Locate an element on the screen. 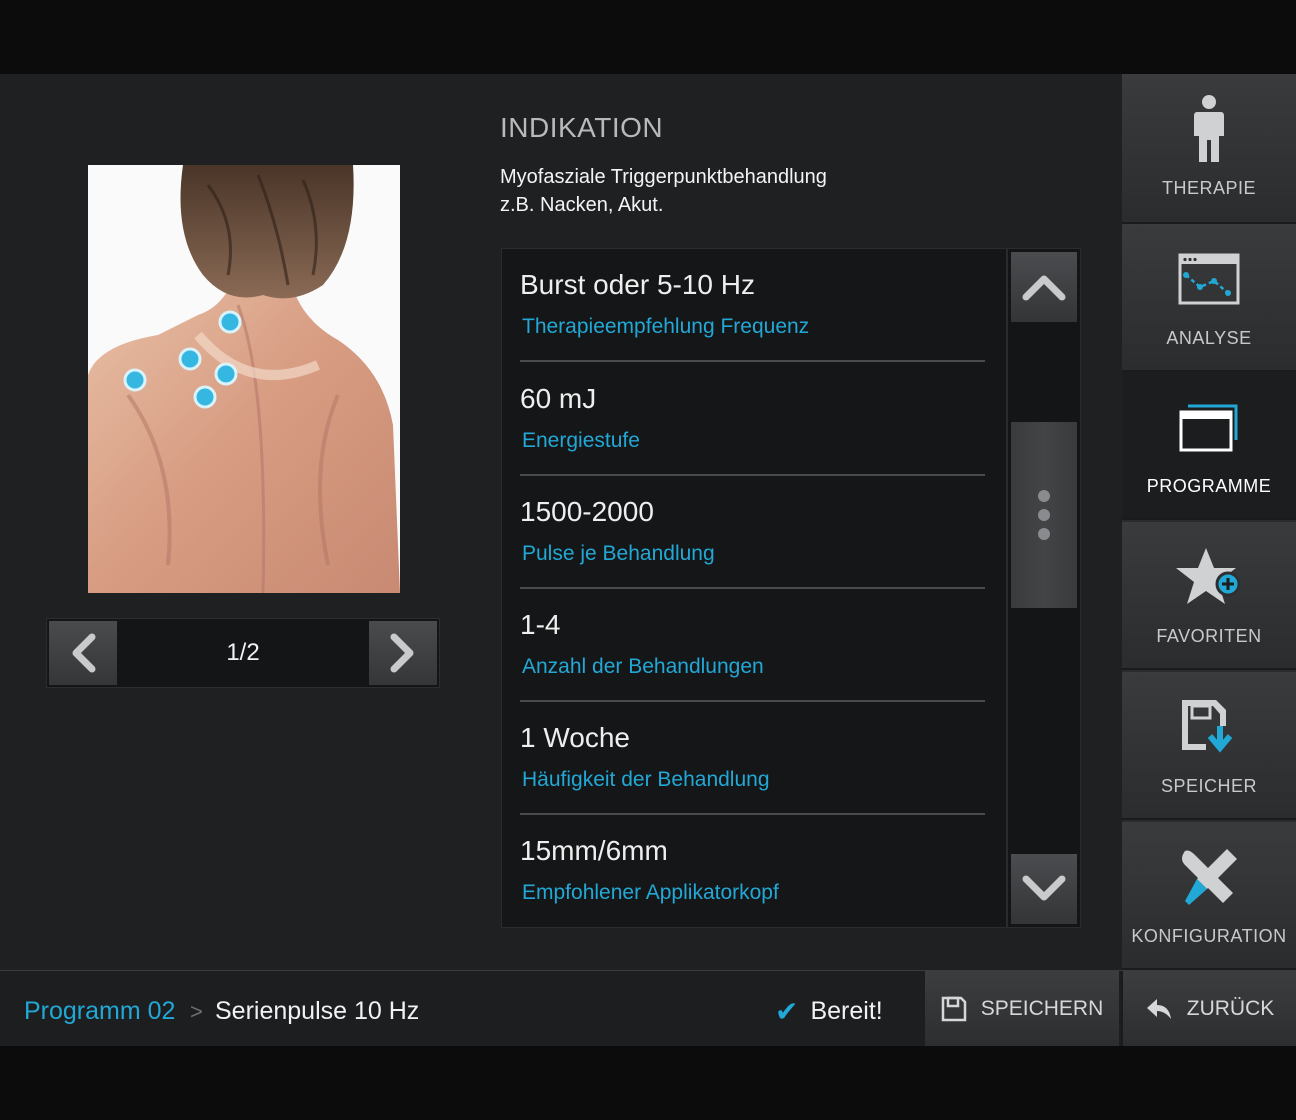 This screenshot has height=1120, width=1296. indication-example: z.B. Nacken, Akut. is located at coordinates (582, 205).